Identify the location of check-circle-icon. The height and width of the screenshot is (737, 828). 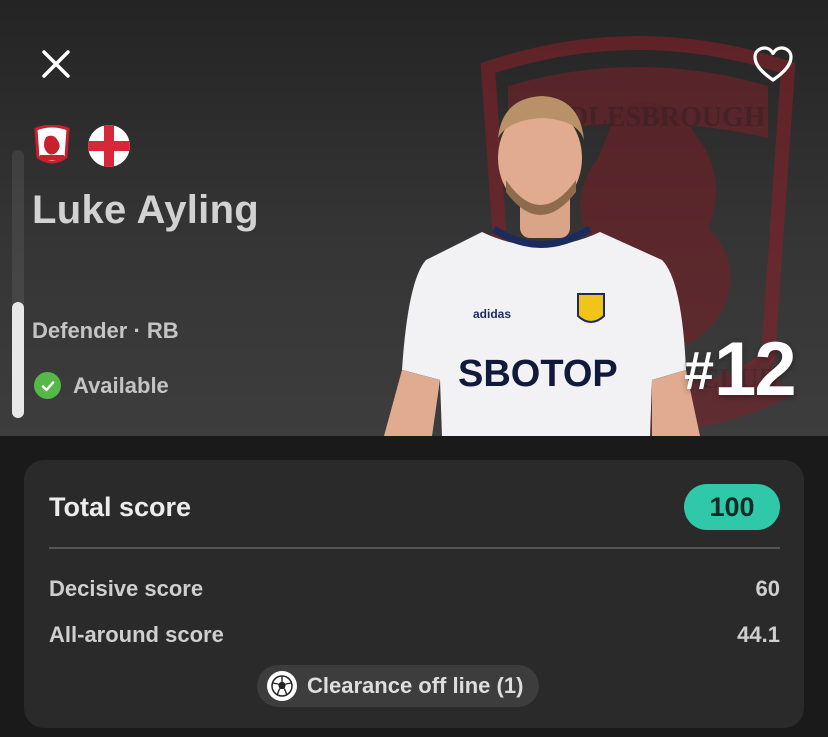
(47, 385).